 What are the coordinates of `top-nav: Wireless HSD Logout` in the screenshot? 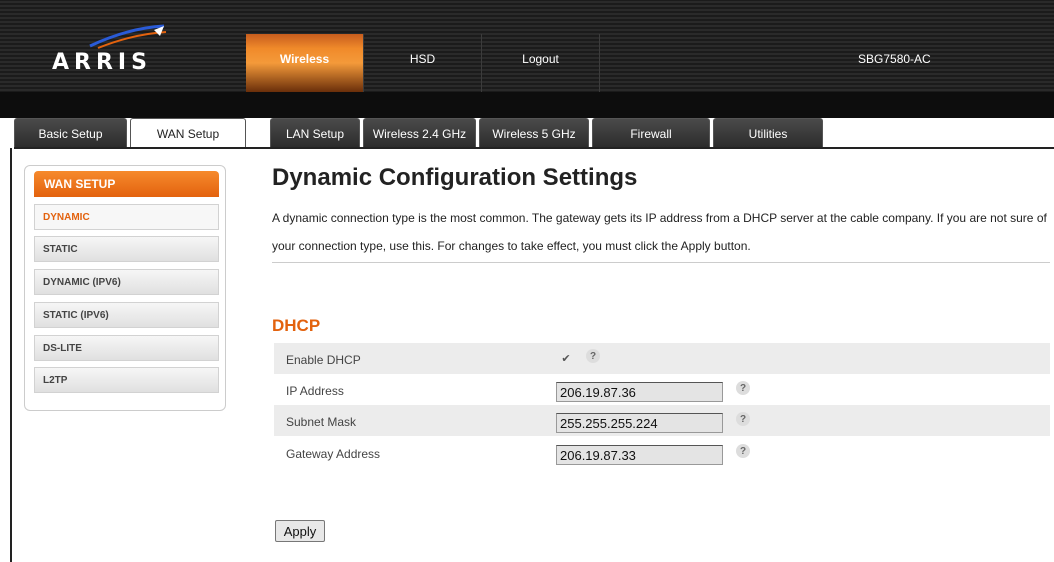 It's located at (423, 63).